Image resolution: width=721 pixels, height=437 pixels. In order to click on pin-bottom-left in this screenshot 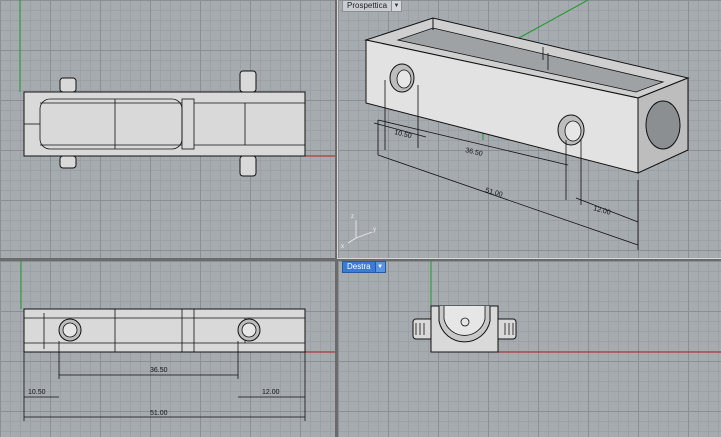, I will do `click(68, 162)`.